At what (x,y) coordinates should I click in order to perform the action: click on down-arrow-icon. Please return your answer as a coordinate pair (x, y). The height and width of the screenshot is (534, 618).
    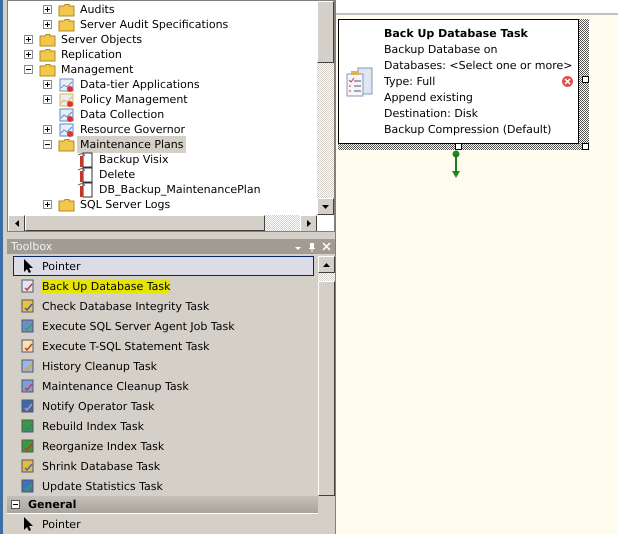
    Looking at the image, I should click on (325, 206).